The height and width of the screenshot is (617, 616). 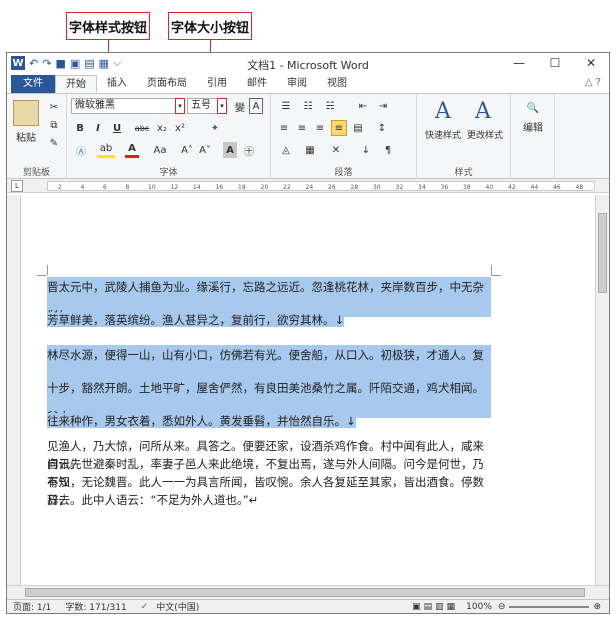 I want to click on align-right-icon: ≡, so click(x=320, y=128).